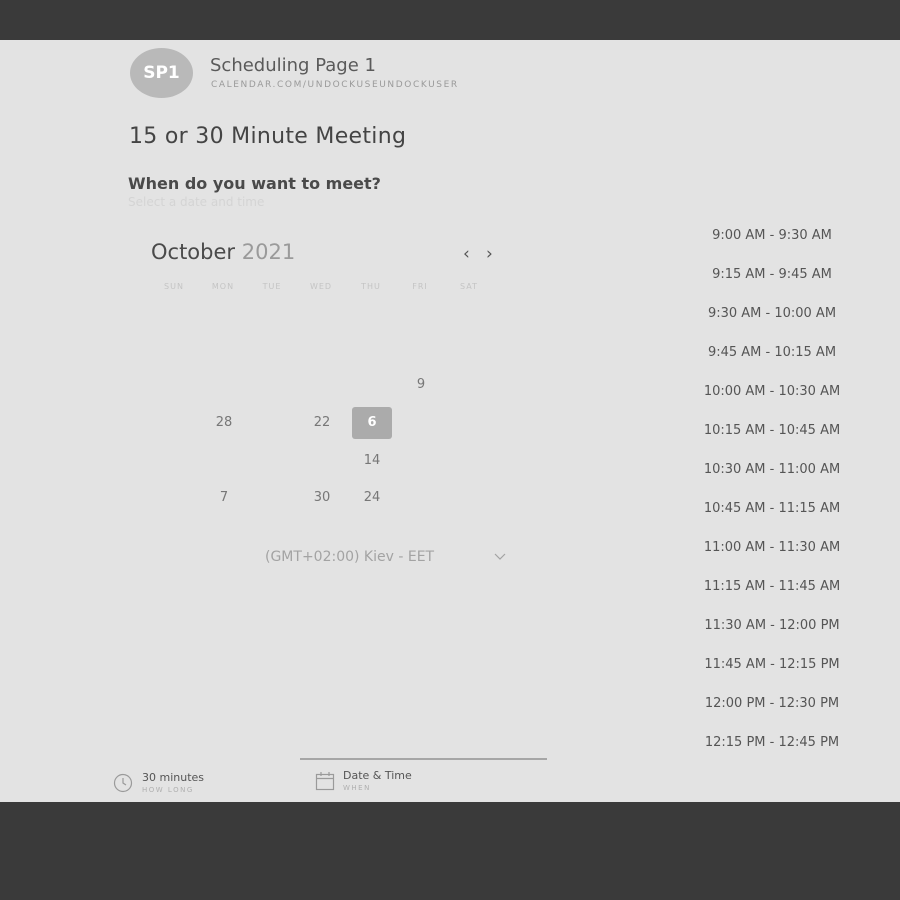 Image resolution: width=900 pixels, height=900 pixels. Describe the element at coordinates (772, 703) in the screenshot. I see `time-slot: 12:00 PM - 12:30 PM` at that location.